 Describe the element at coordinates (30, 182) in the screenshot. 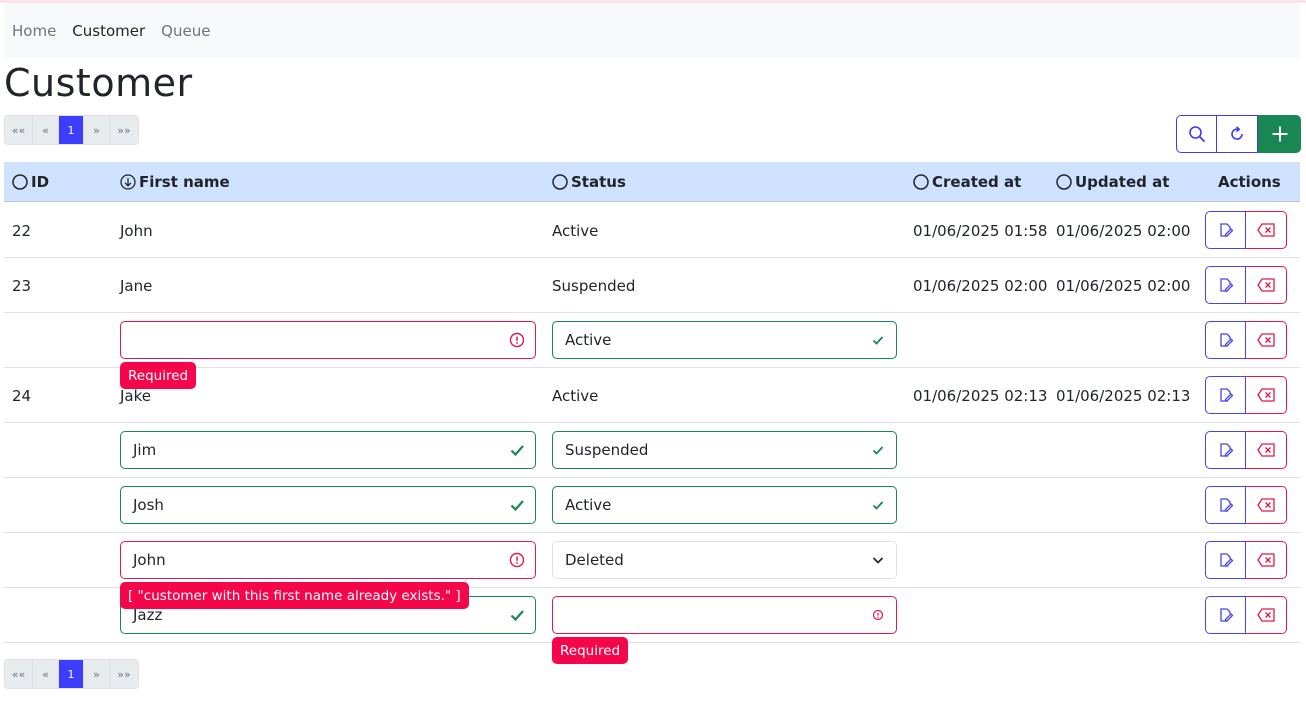

I see `header-id: ID` at that location.